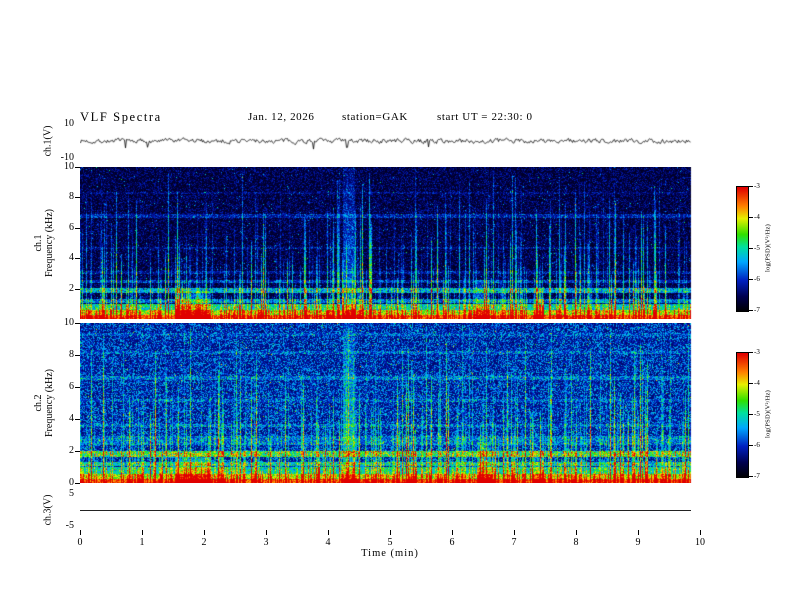 The width and height of the screenshot is (792, 612). What do you see at coordinates (71, 418) in the screenshot?
I see `ch2-frequency-tick-label: 4` at bounding box center [71, 418].